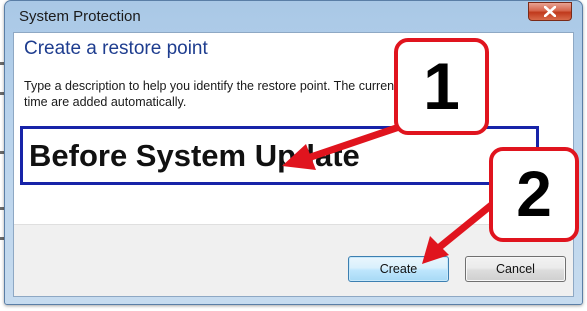 This screenshot has height=311, width=587. What do you see at coordinates (398, 269) in the screenshot?
I see `create-button: Create` at bounding box center [398, 269].